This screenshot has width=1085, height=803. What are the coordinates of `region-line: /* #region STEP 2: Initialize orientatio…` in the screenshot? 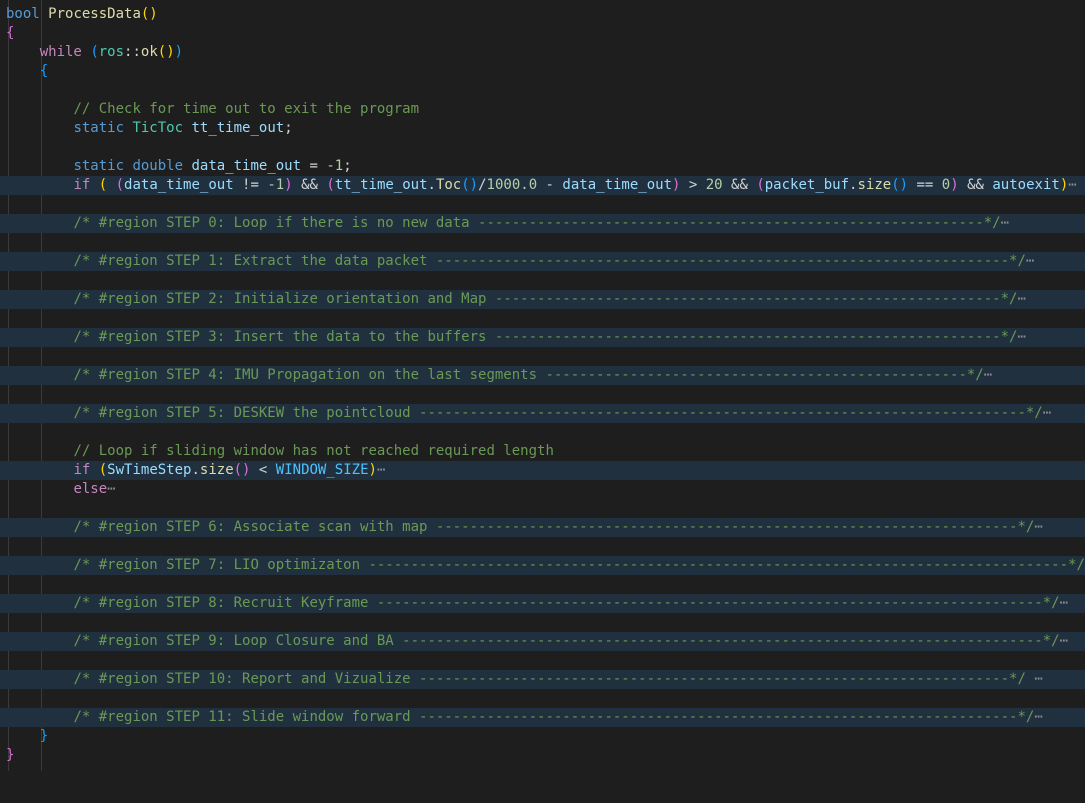 It's located at (542, 299).